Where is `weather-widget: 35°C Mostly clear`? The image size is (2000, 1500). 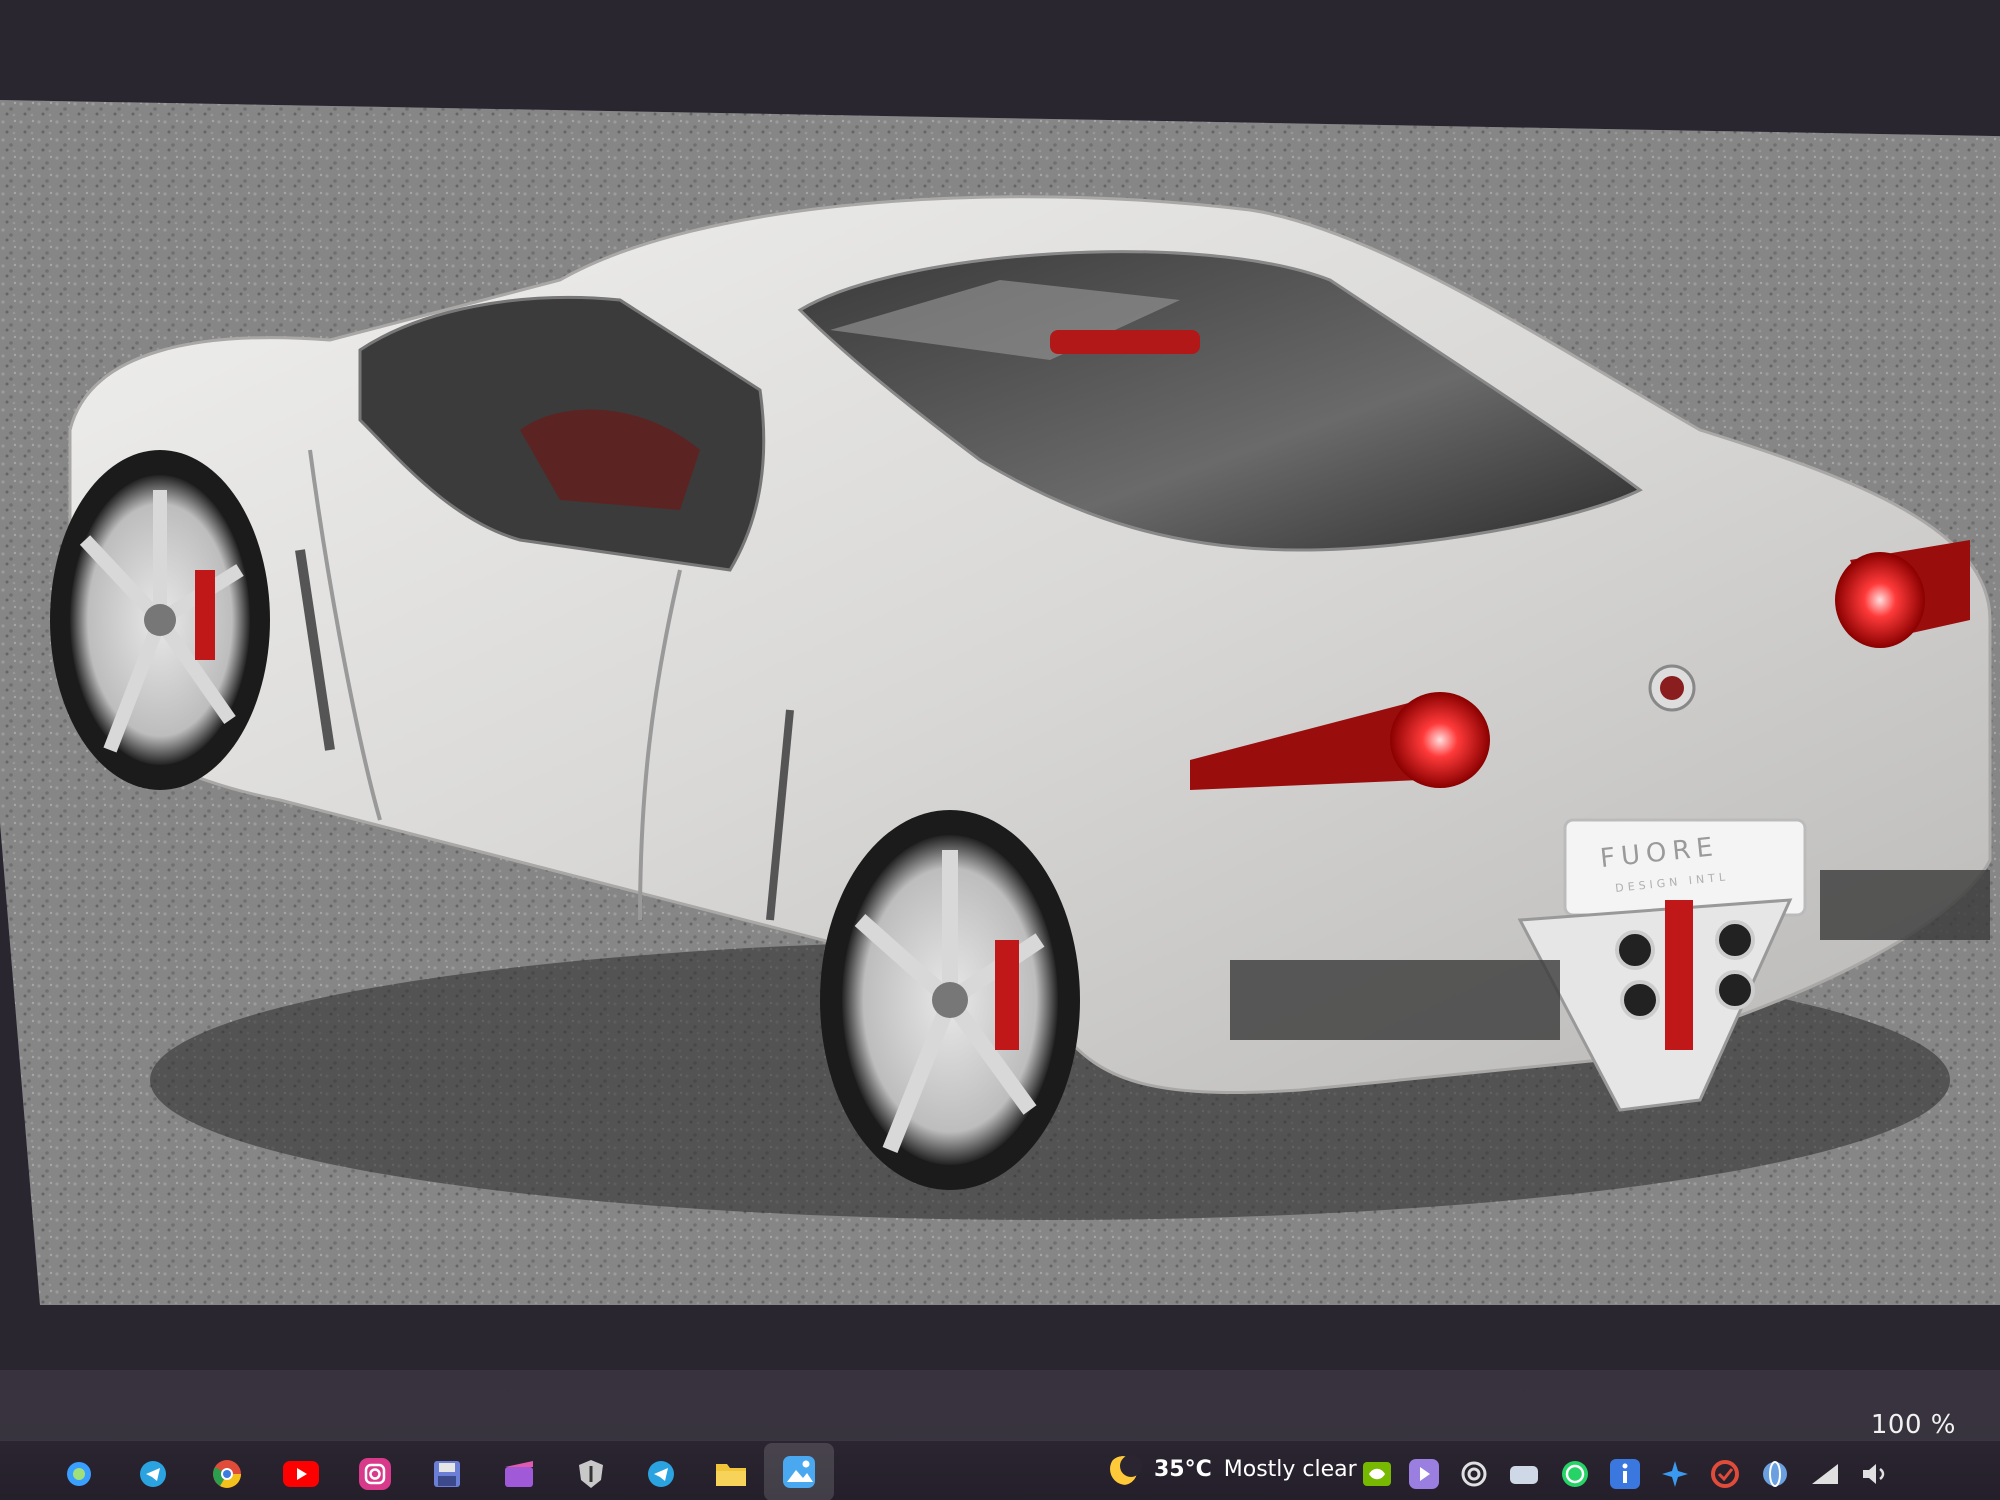
weather-widget: 35°C Mostly clear is located at coordinates (1233, 1469).